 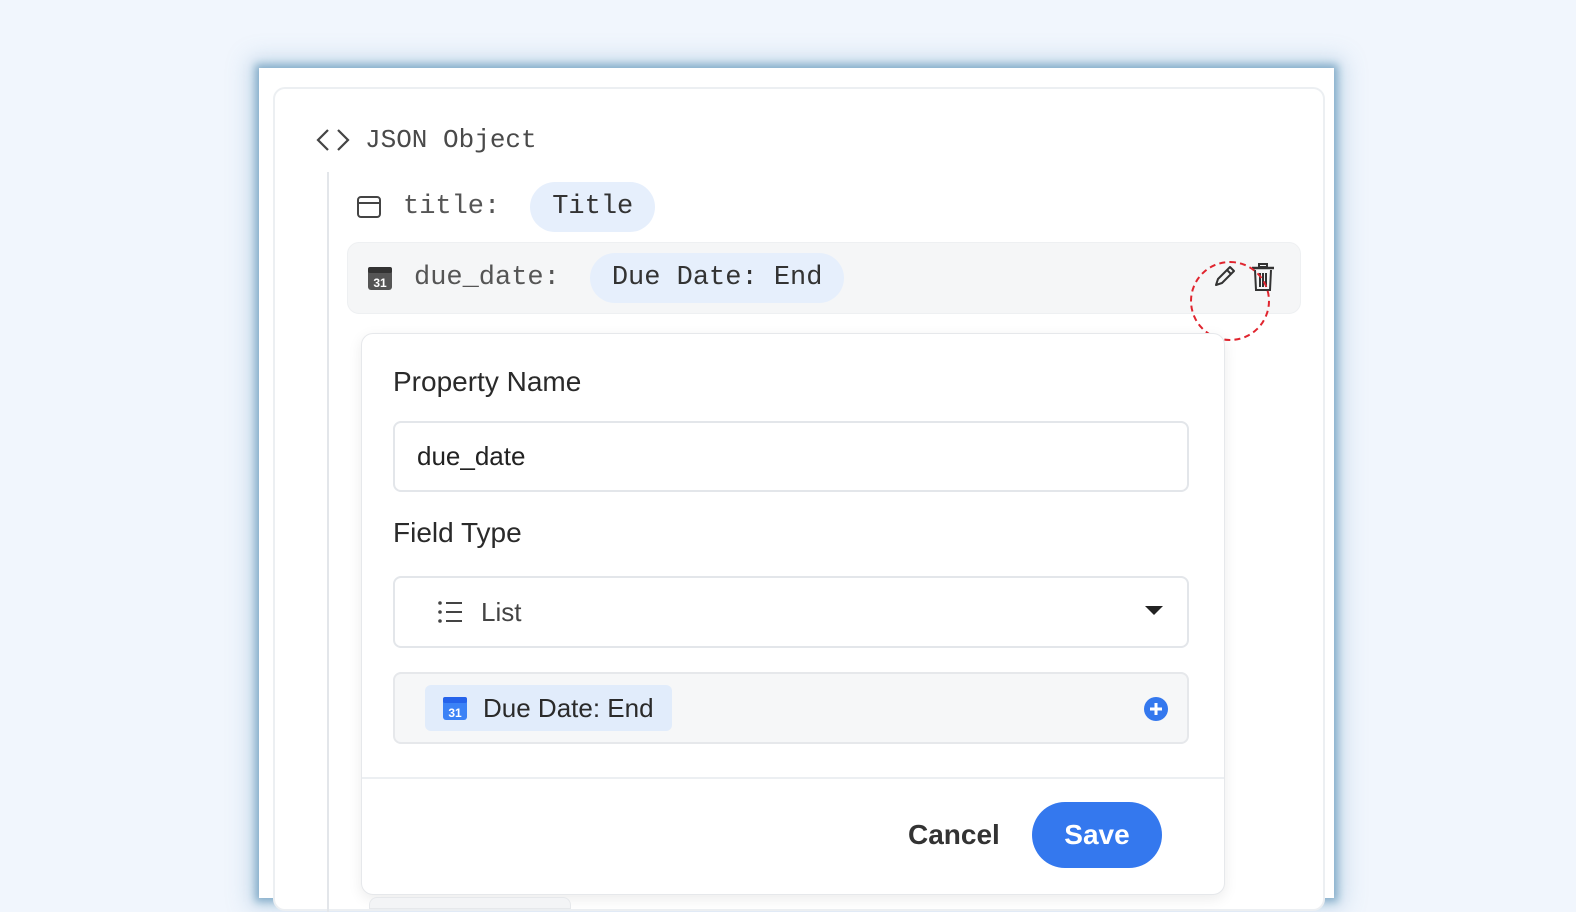 What do you see at coordinates (451, 140) in the screenshot?
I see `object-title: JSON Object` at bounding box center [451, 140].